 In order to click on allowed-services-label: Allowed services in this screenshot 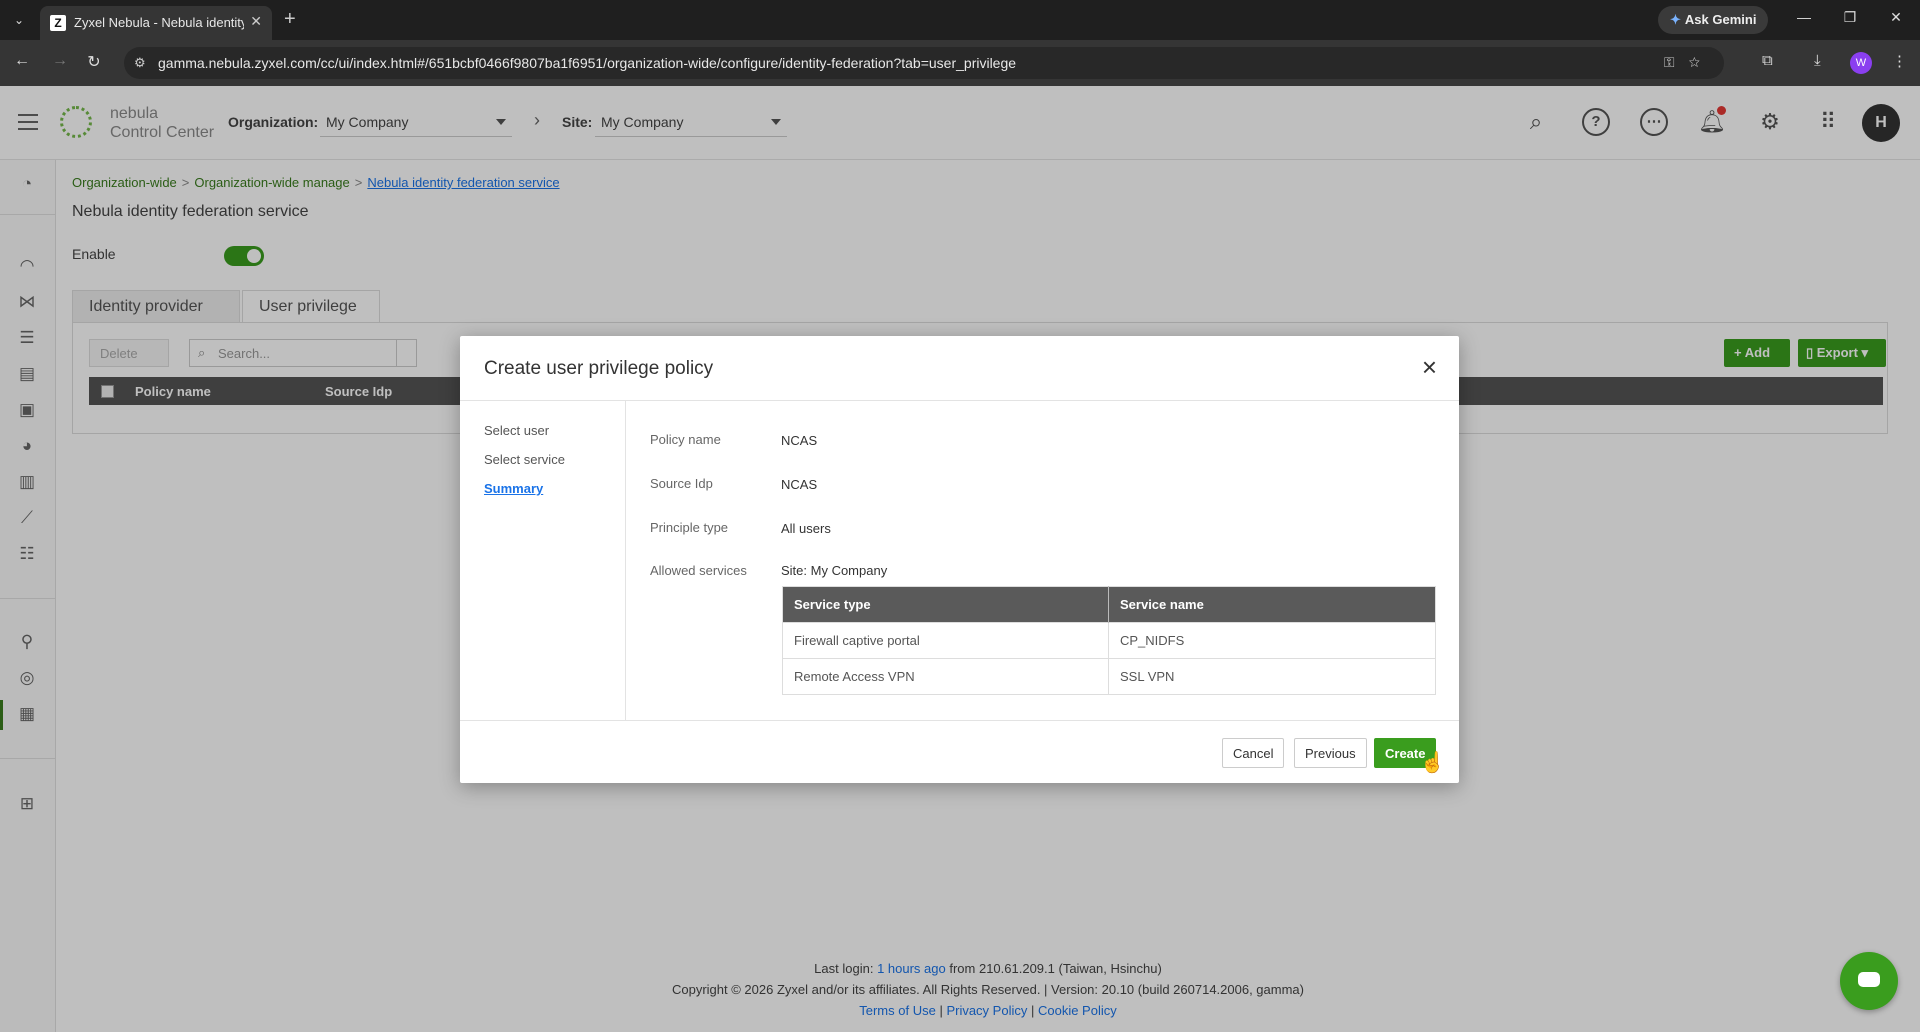, I will do `click(698, 570)`.